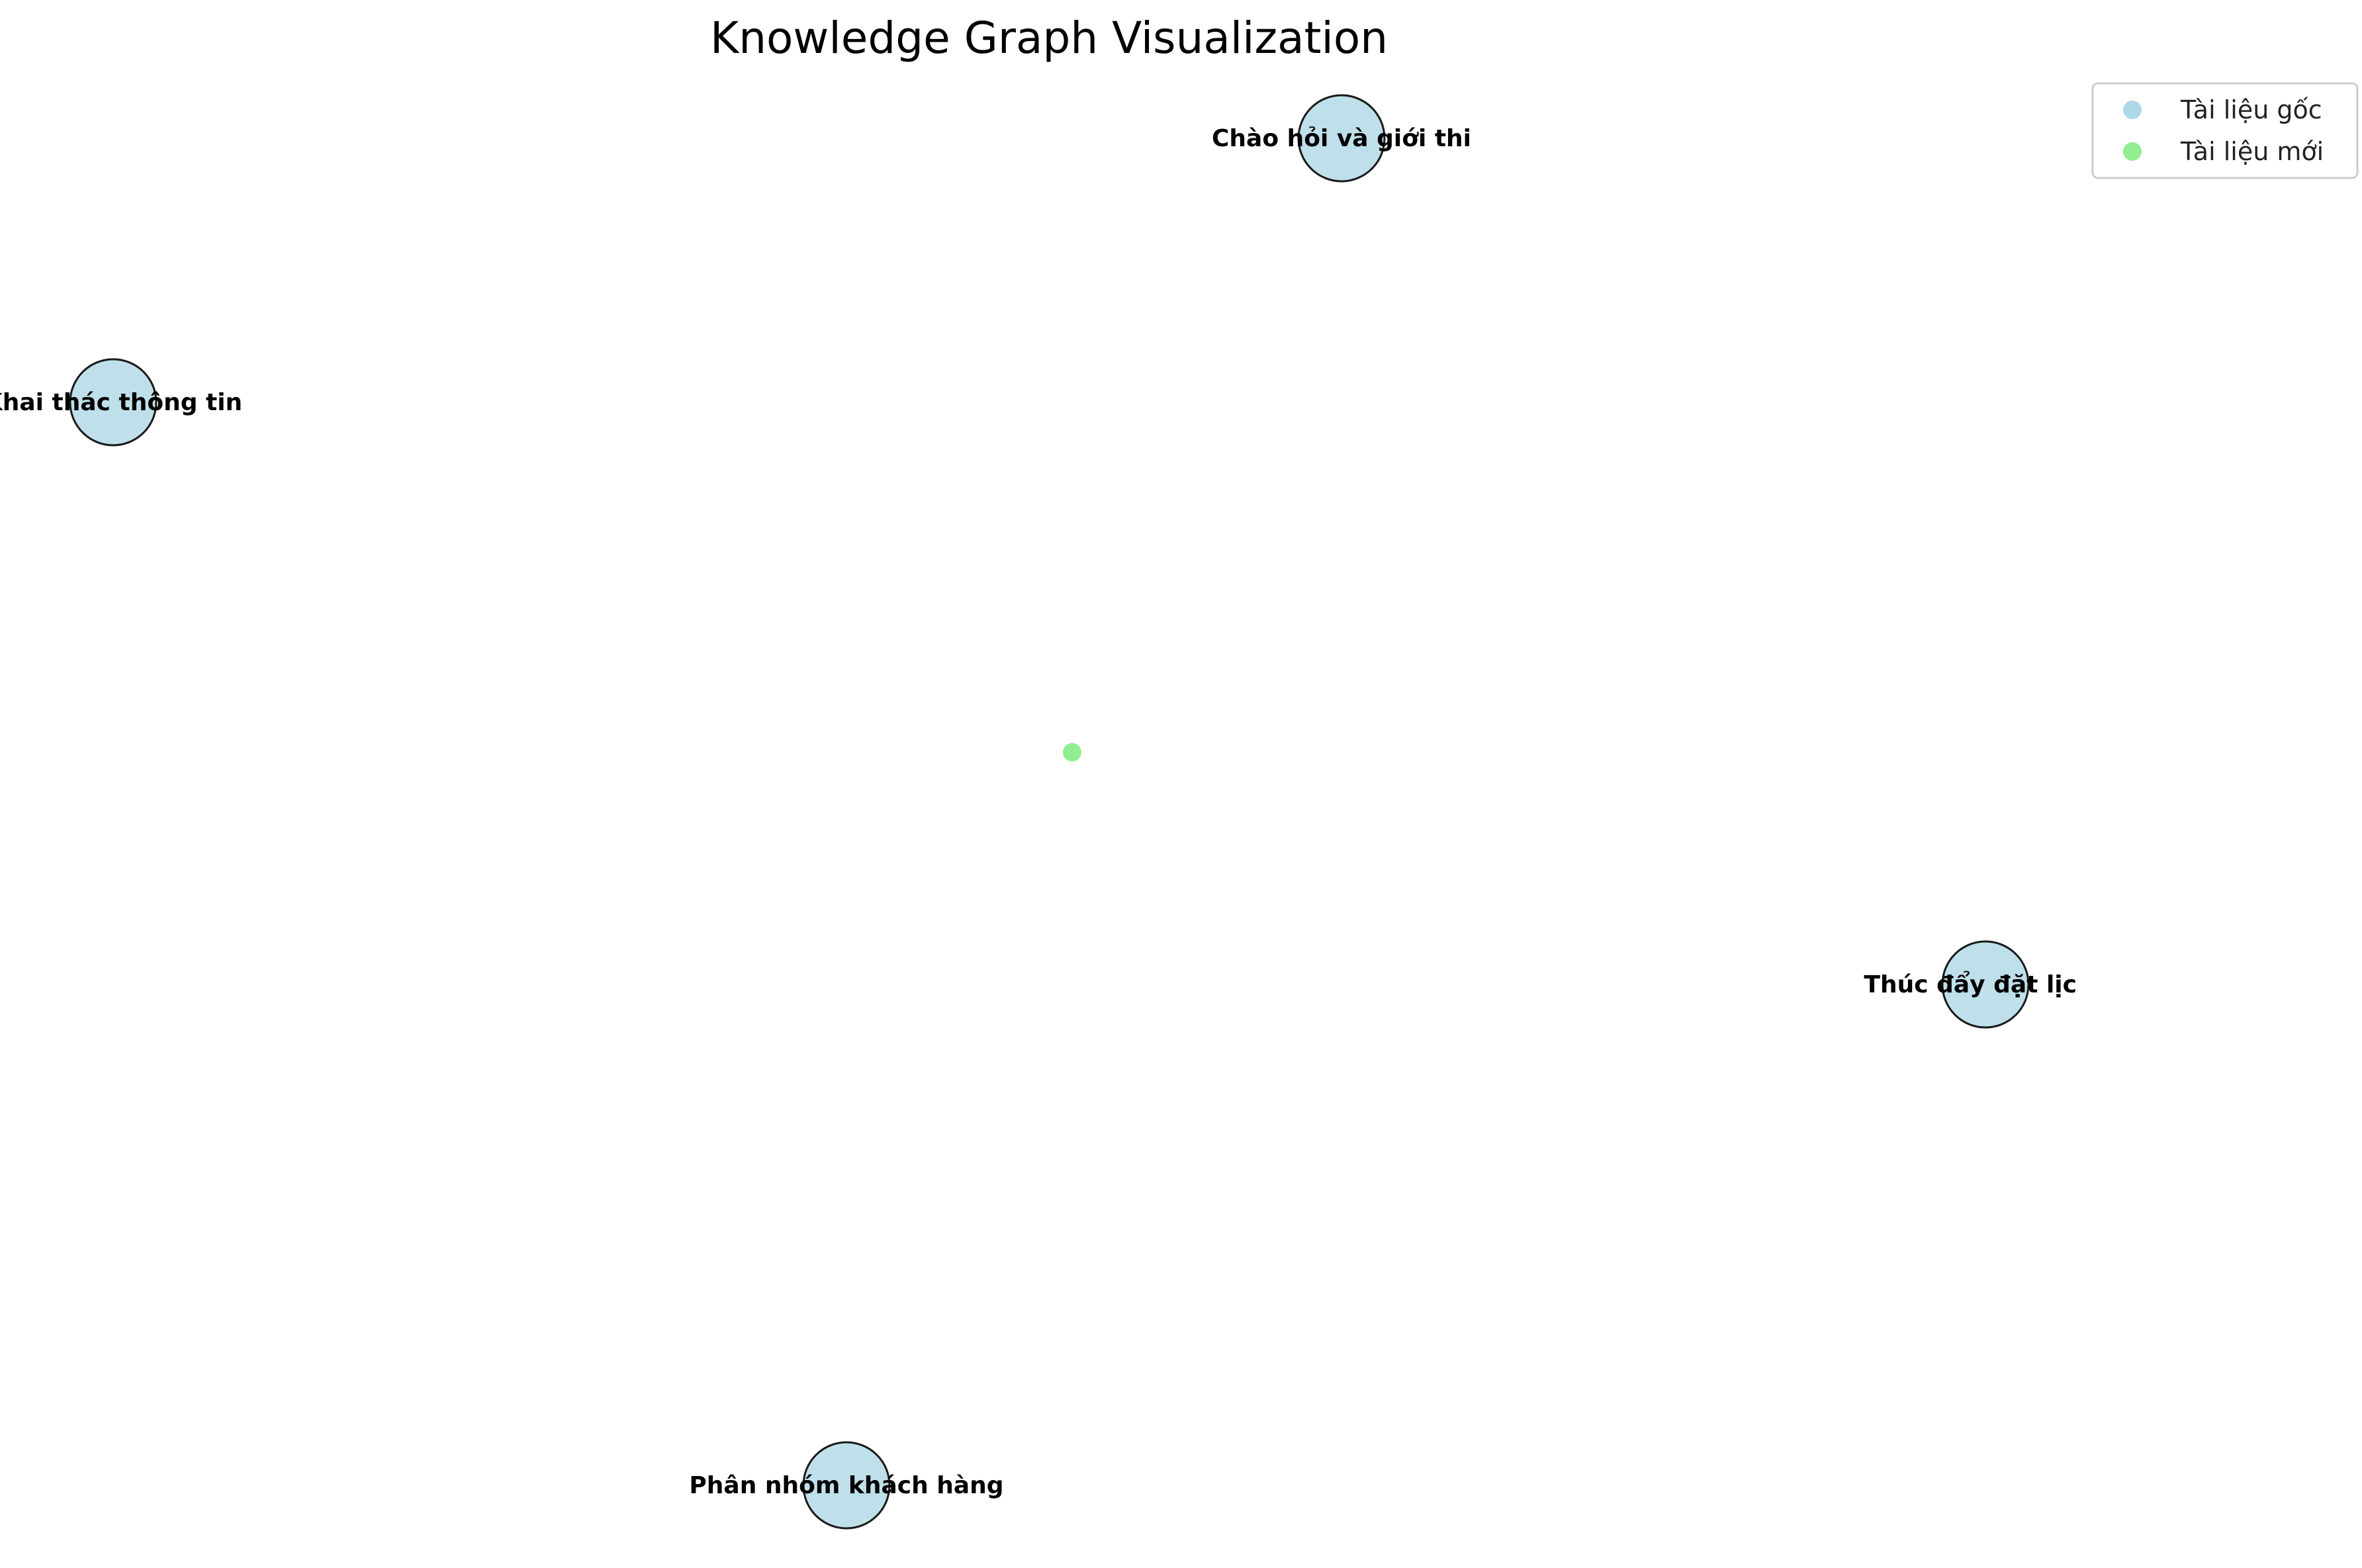 The width and height of the screenshot is (2362, 1568). I want to click on graph-node-info-gathering: Khai thác thông tin, so click(121, 403).